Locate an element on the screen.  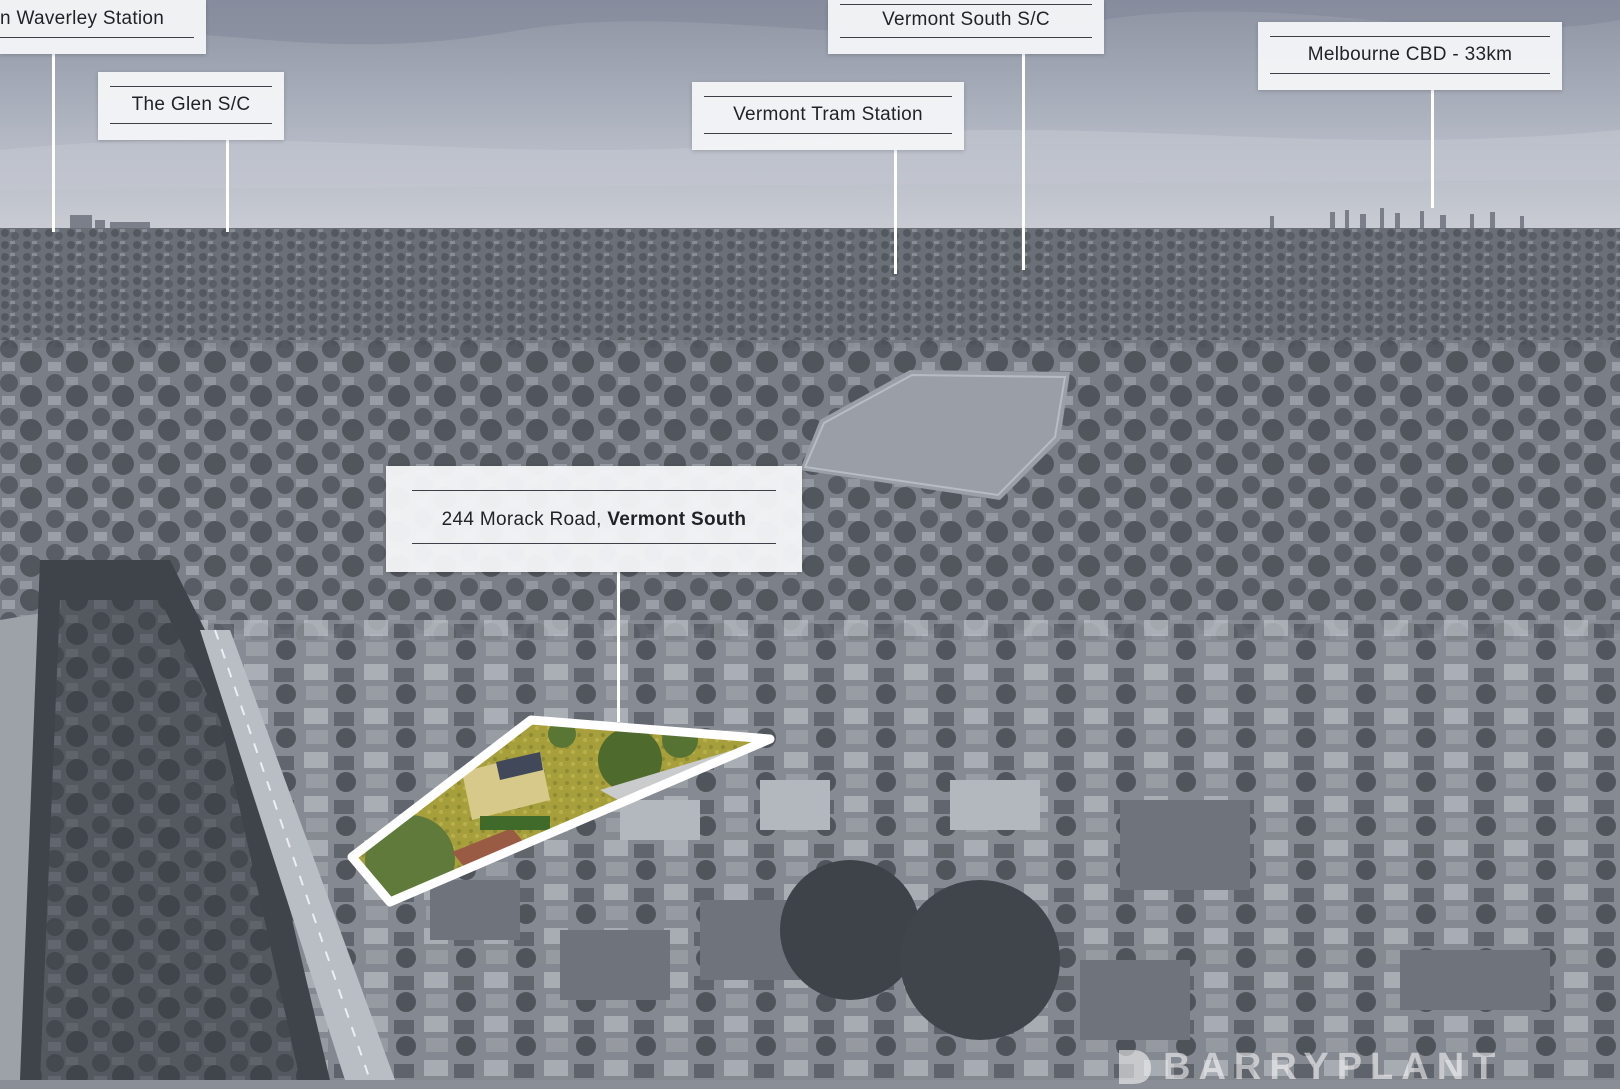
label-tram-station: Vermont Tram Station is located at coordinates (828, 116).